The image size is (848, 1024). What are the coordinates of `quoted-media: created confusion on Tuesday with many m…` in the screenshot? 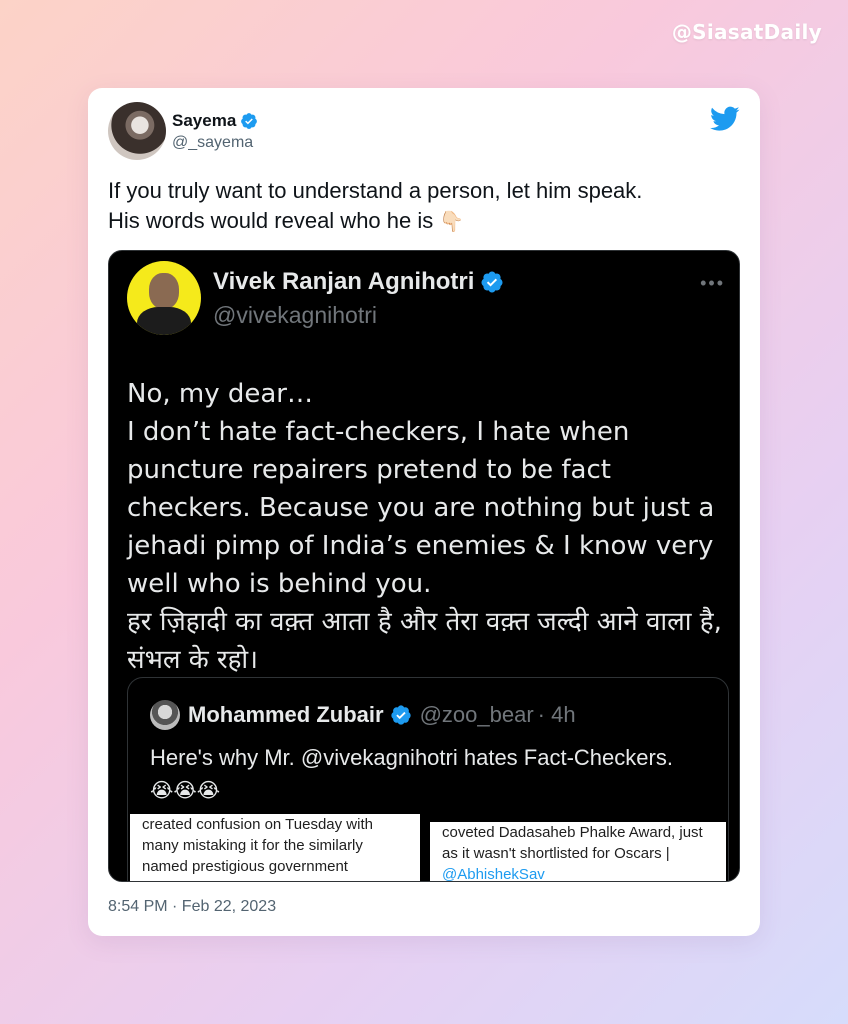 It's located at (428, 848).